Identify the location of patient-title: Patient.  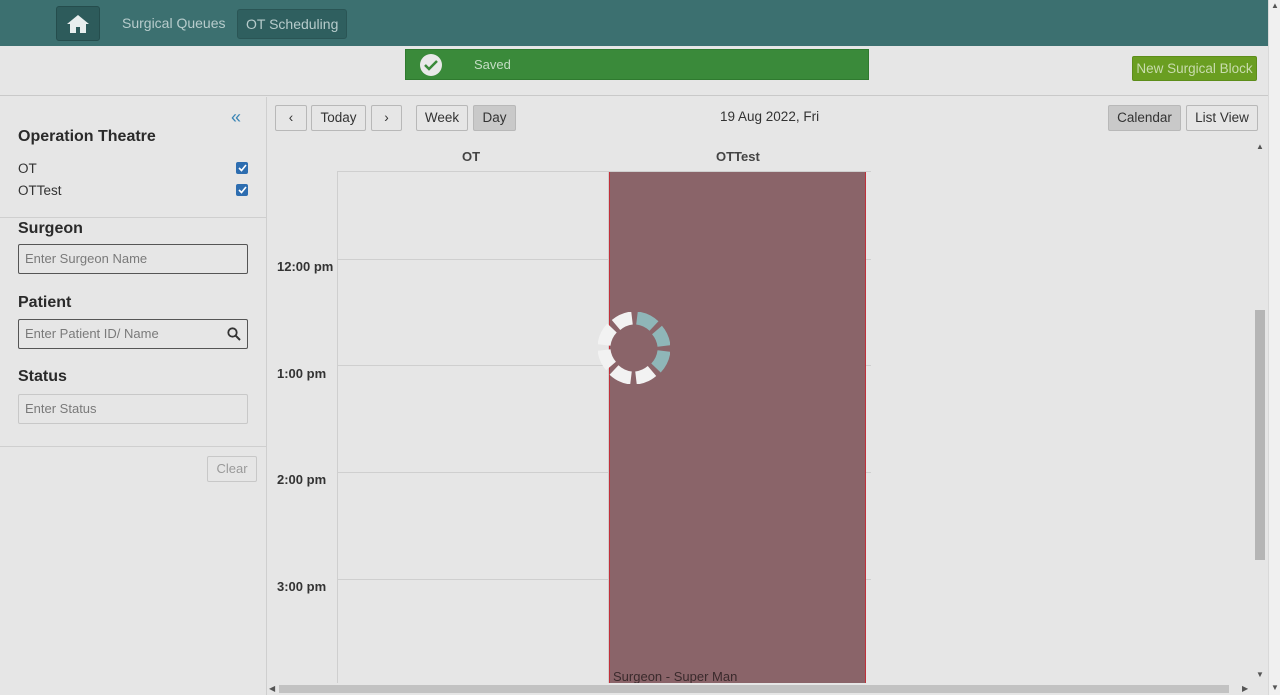
(45, 302).